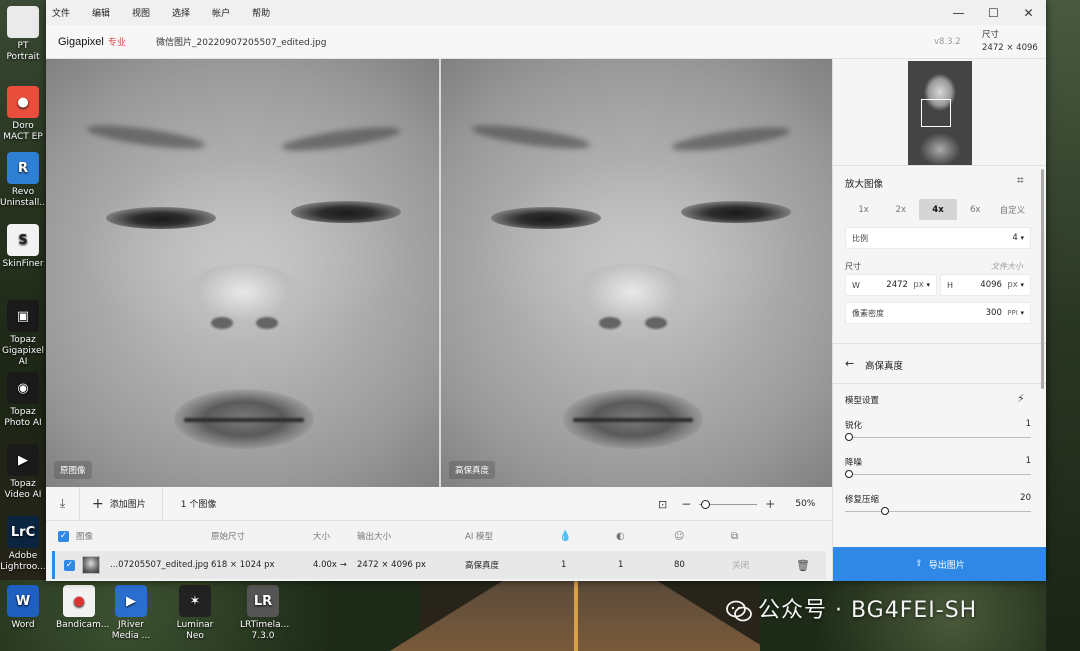  What do you see at coordinates (63, 536) in the screenshot?
I see `select-all-checkbox: ✓` at bounding box center [63, 536].